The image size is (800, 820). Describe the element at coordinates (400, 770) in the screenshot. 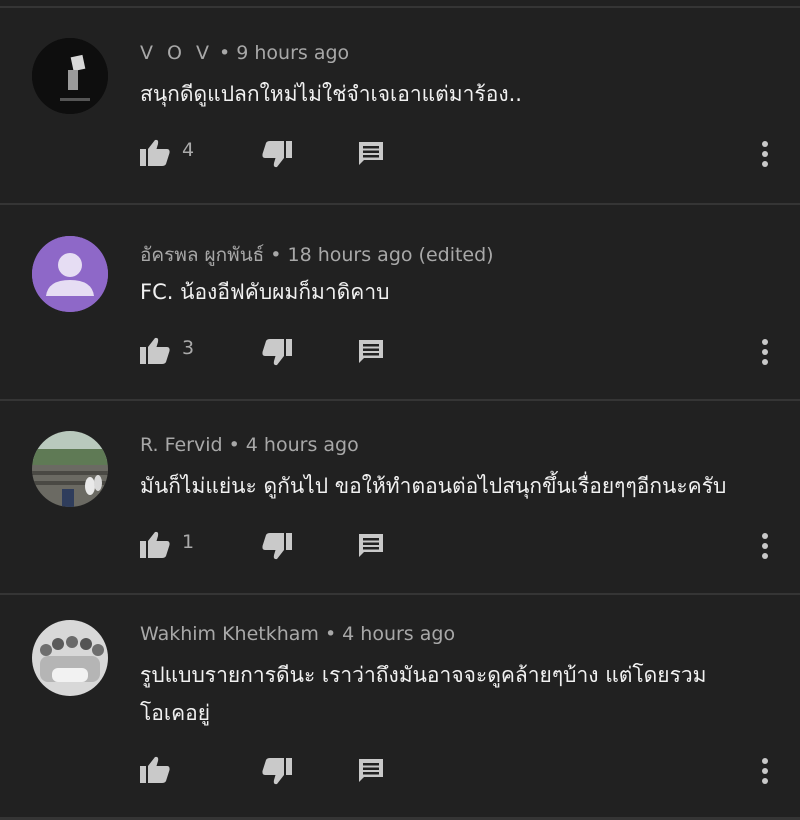

I see `comment-actions` at that location.